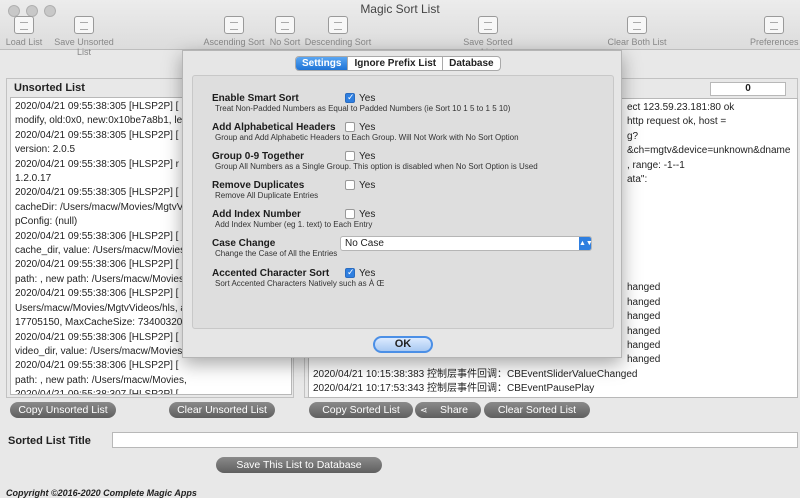  I want to click on sorted-list-title-input, so click(455, 440).